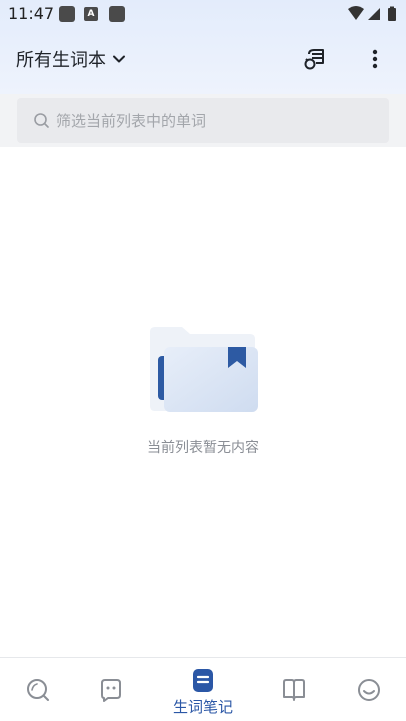 This screenshot has width=406, height=721. I want to click on vocab-note-icon, so click(203, 680).